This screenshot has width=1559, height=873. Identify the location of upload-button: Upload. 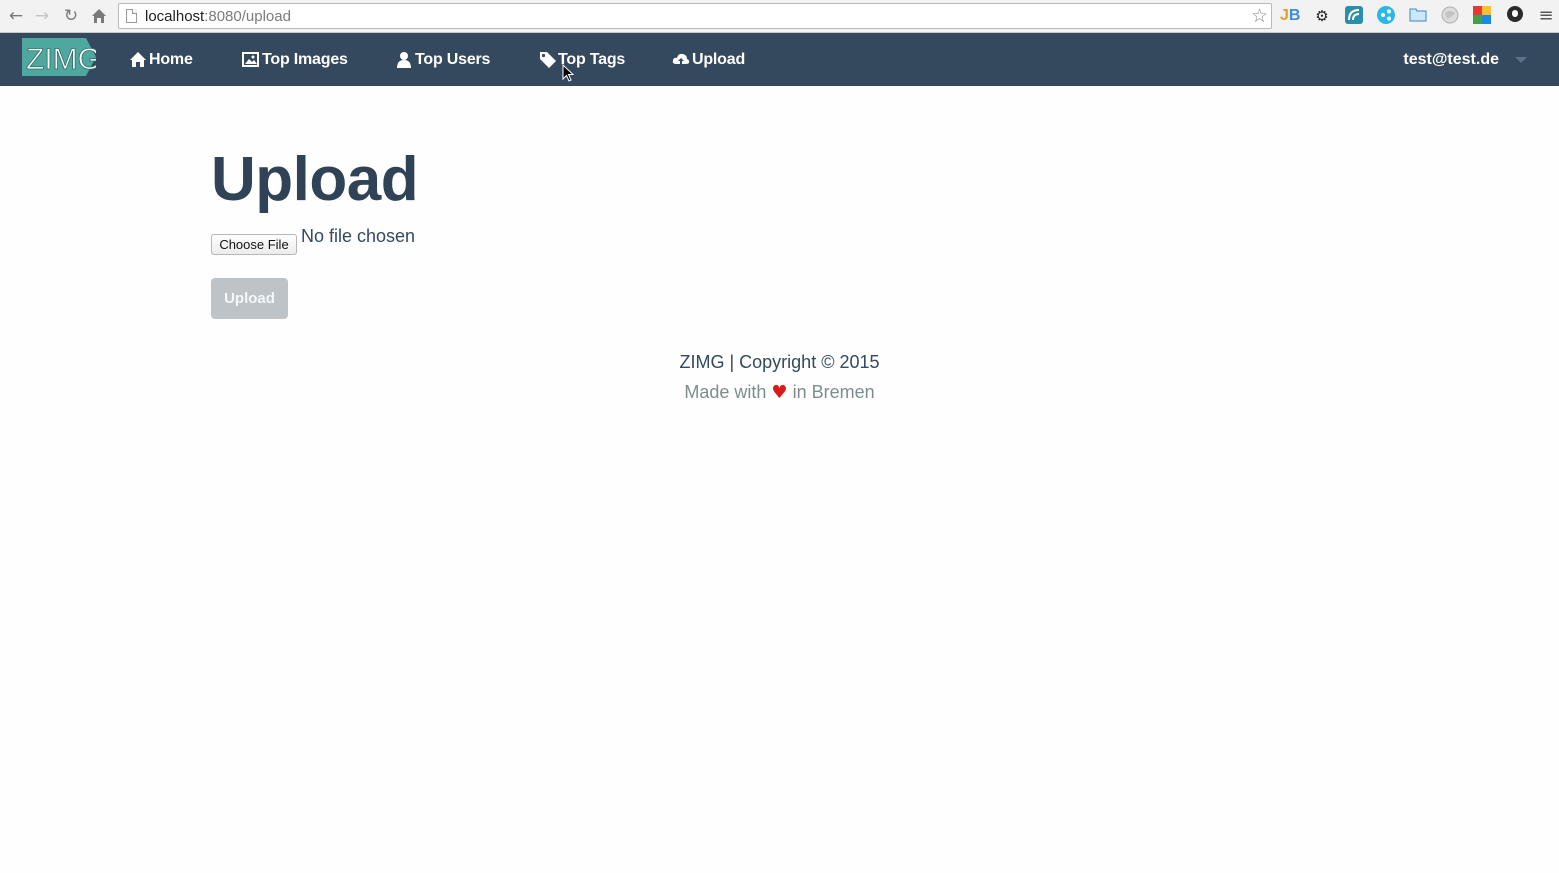
(249, 298).